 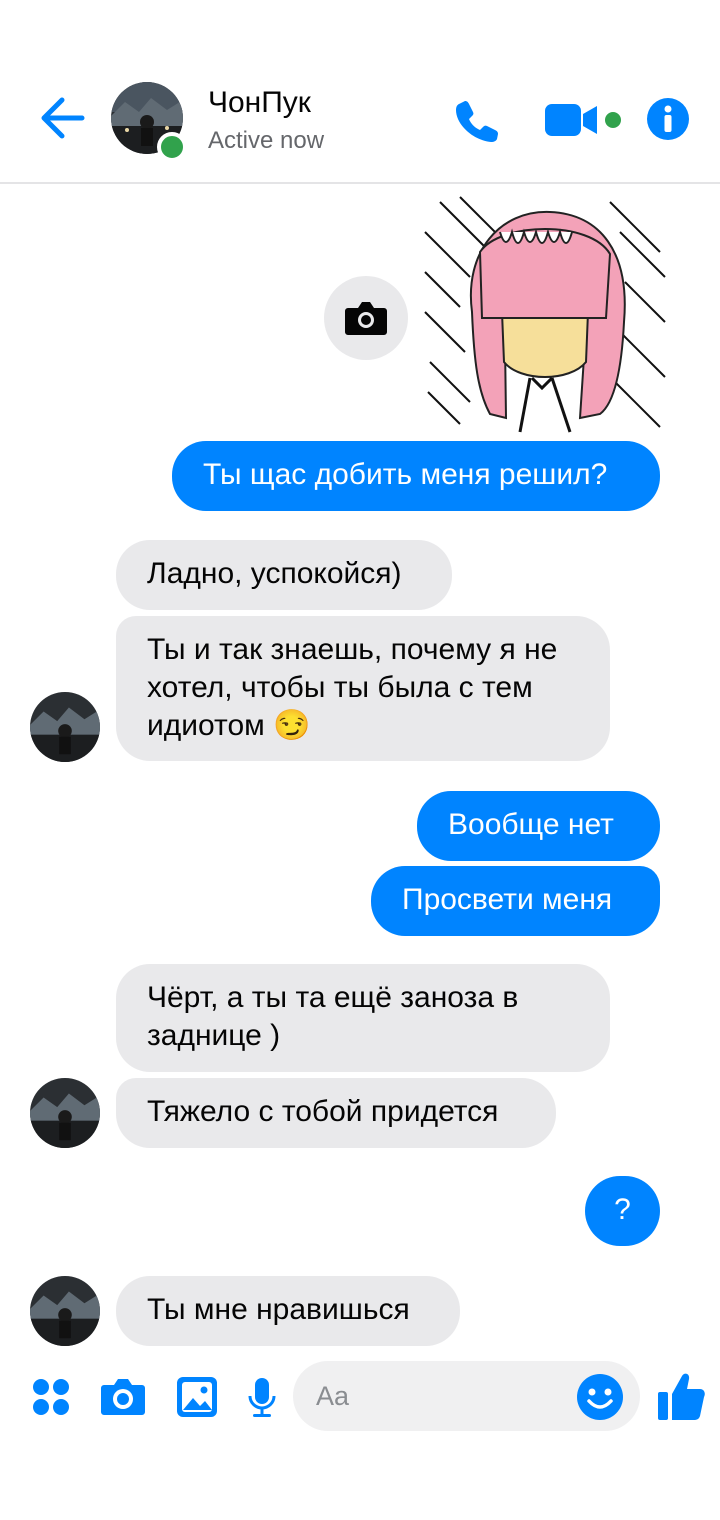 What do you see at coordinates (51, 1397) in the screenshot?
I see `apps-grid-icon` at bounding box center [51, 1397].